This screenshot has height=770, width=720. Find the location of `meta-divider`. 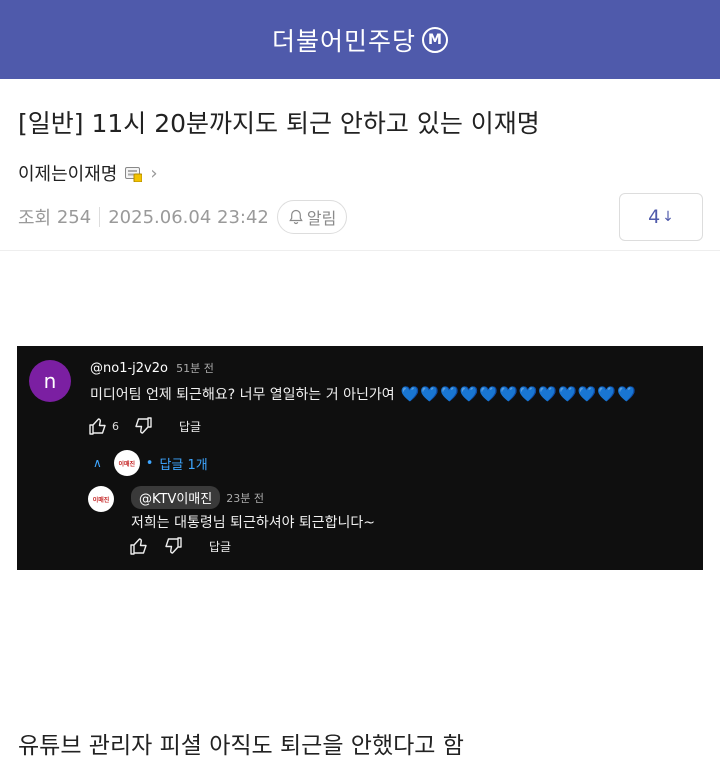

meta-divider is located at coordinates (100, 217).